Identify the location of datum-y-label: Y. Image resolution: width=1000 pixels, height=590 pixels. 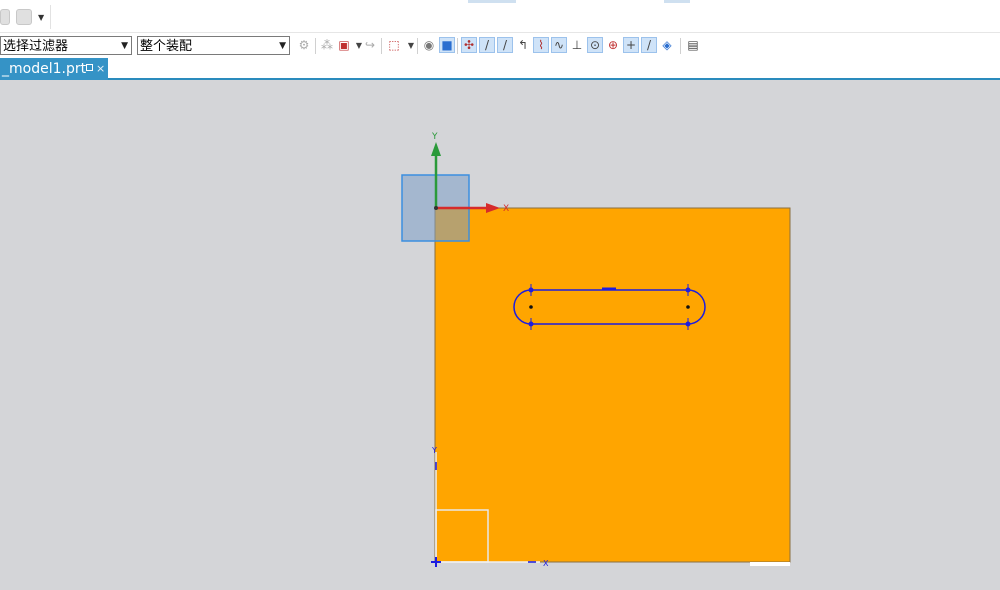
(434, 450).